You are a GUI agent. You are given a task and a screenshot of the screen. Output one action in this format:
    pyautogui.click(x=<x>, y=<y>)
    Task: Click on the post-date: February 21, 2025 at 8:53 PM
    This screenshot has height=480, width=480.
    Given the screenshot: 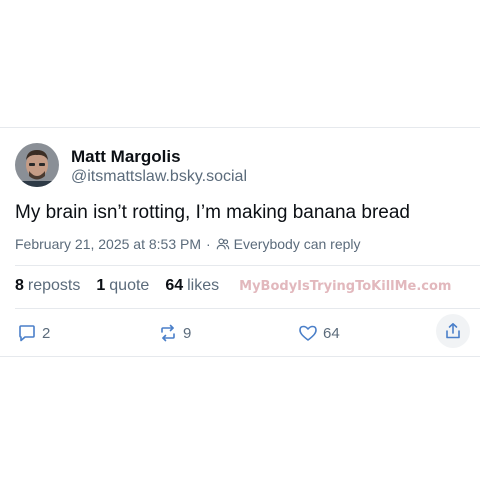 What is the action you would take?
    pyautogui.click(x=108, y=244)
    